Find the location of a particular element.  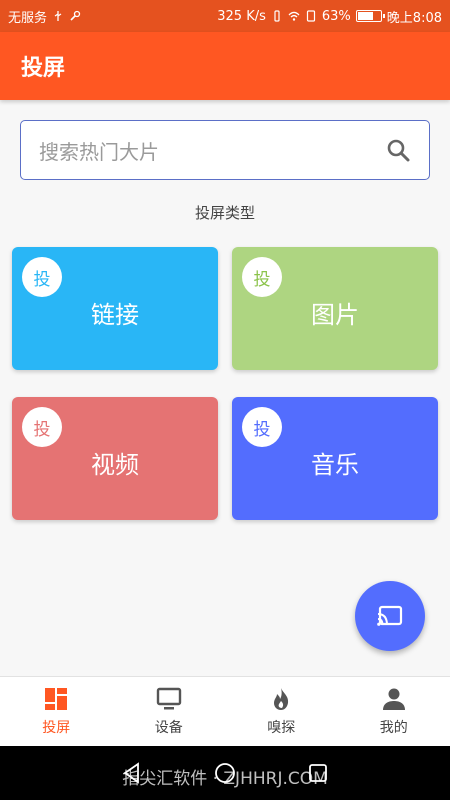

search-box: 搜索热门大片 is located at coordinates (225, 150).